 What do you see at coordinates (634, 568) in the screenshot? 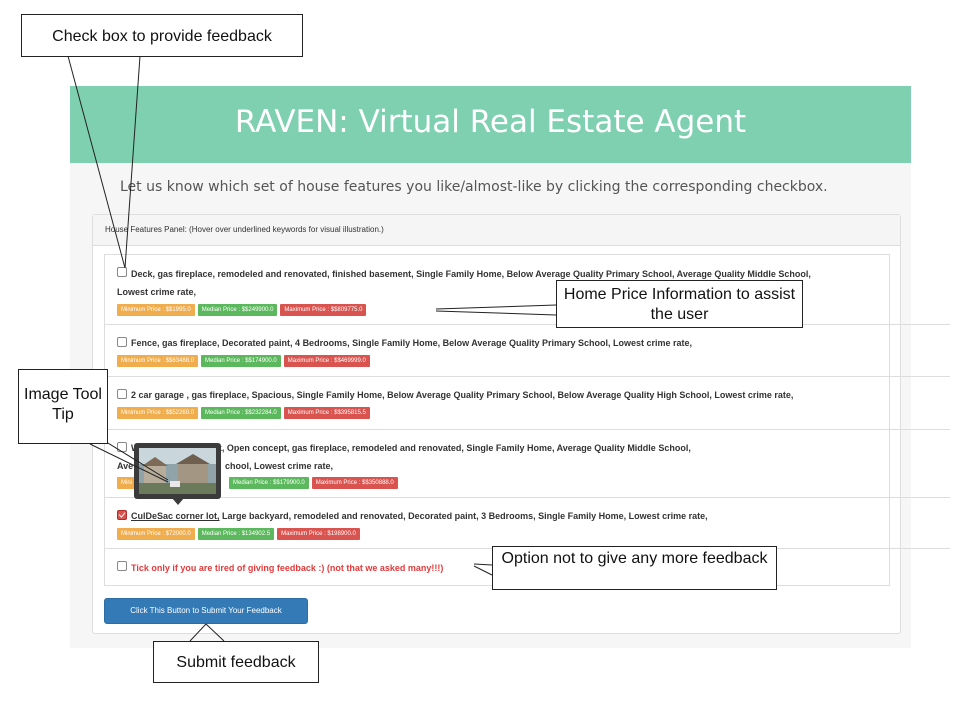
I see `callout-optout: Option not to give any more feedback` at bounding box center [634, 568].